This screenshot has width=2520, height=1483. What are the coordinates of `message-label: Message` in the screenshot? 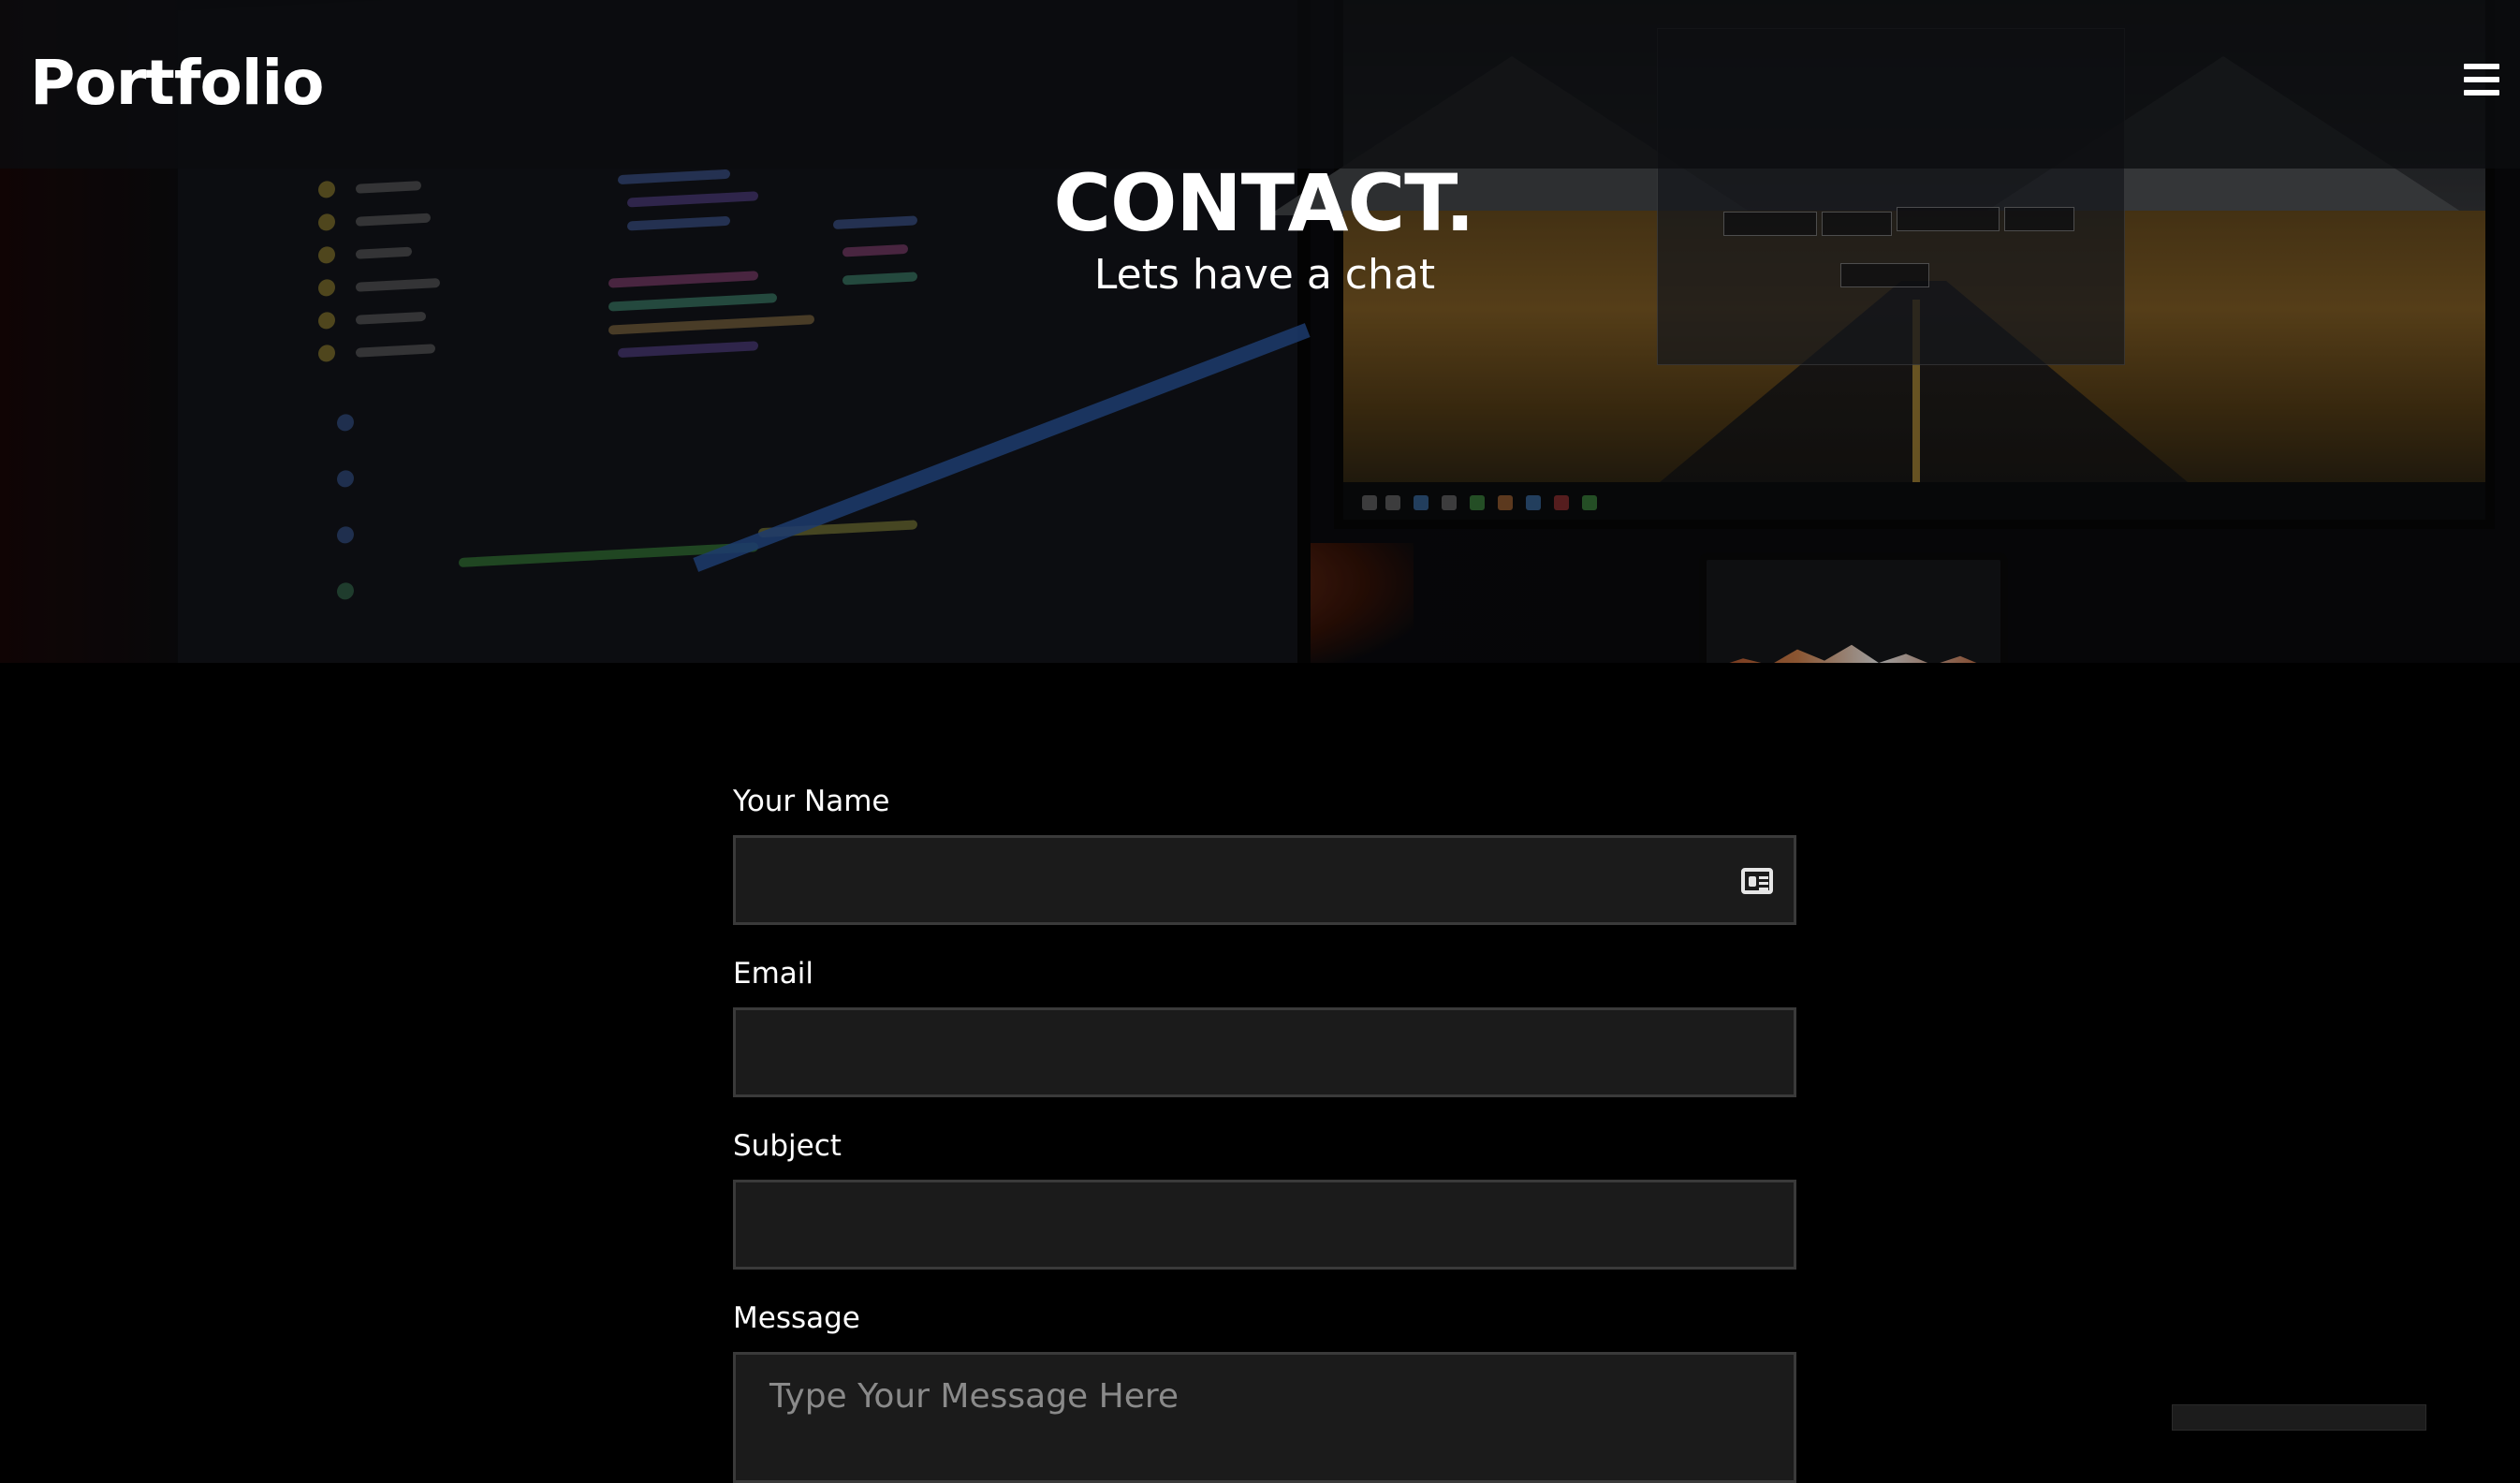 It's located at (796, 1318).